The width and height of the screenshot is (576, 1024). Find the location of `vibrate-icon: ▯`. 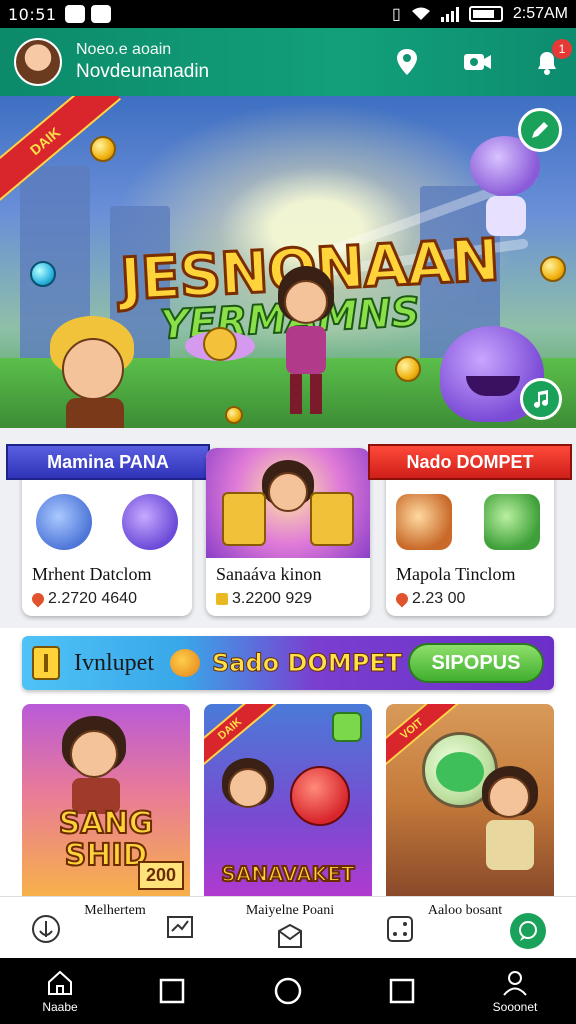

vibrate-icon: ▯ is located at coordinates (396, 14).